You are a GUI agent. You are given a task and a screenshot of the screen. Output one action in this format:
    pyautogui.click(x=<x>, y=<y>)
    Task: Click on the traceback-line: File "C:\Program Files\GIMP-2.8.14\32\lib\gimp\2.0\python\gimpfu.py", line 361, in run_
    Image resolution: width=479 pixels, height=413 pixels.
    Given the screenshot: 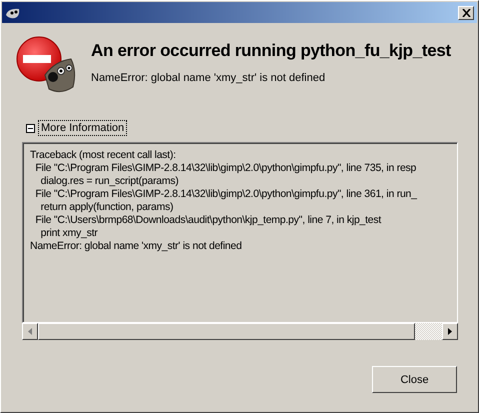 What is the action you would take?
    pyautogui.click(x=226, y=194)
    